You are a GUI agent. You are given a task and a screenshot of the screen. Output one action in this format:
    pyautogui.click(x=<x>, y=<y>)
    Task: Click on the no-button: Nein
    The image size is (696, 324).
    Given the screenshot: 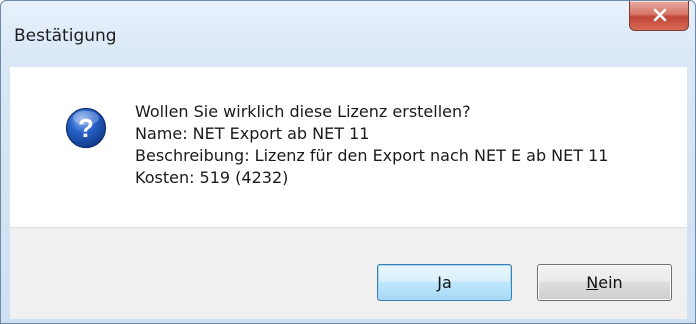 What is the action you would take?
    pyautogui.click(x=604, y=282)
    